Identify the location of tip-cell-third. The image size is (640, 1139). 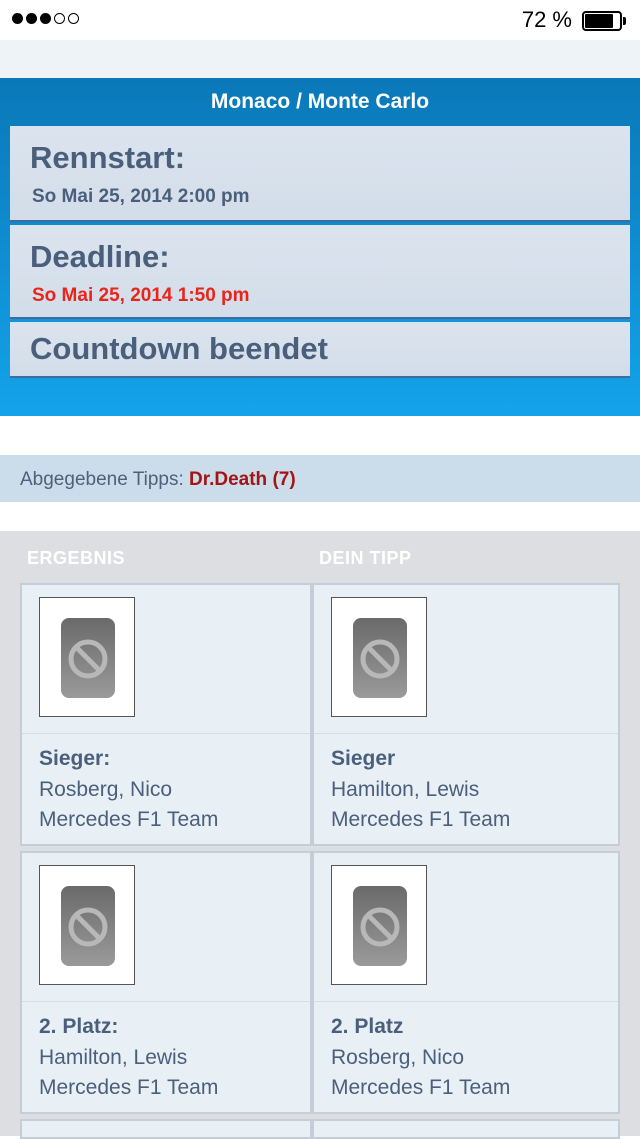
(466, 1129).